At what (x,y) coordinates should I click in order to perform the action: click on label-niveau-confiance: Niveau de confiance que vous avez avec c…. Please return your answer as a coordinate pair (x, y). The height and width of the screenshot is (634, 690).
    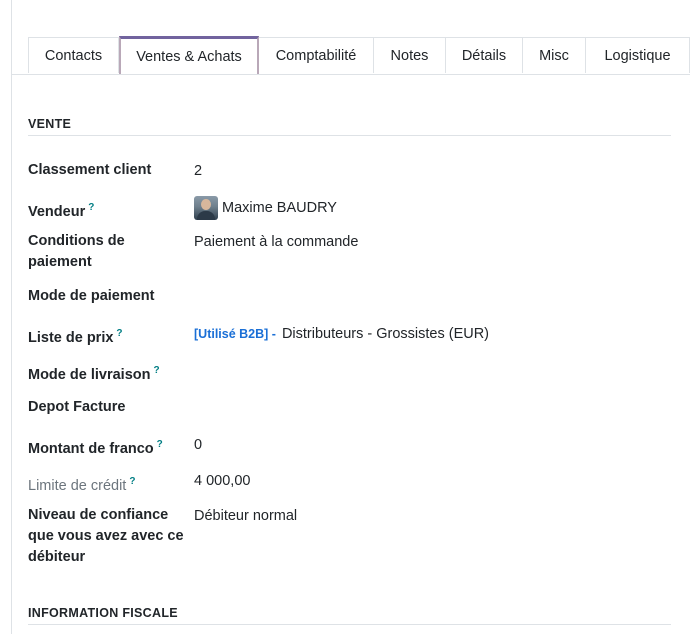
    Looking at the image, I should click on (106, 536).